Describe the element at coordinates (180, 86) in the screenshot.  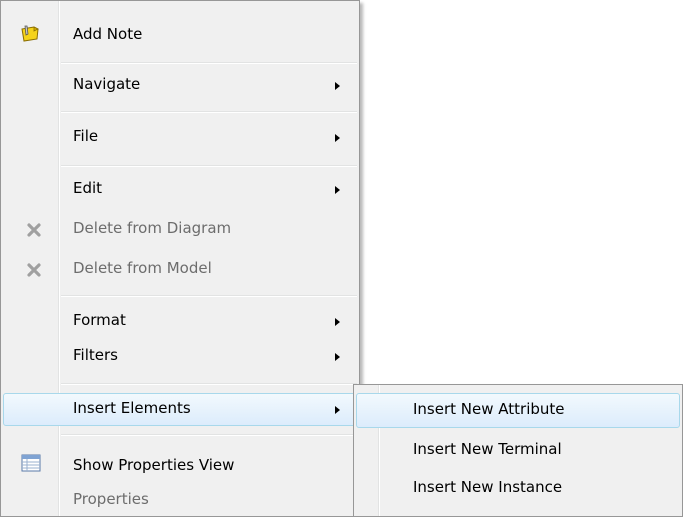
I see `menu-item-navigate: Navigate` at that location.